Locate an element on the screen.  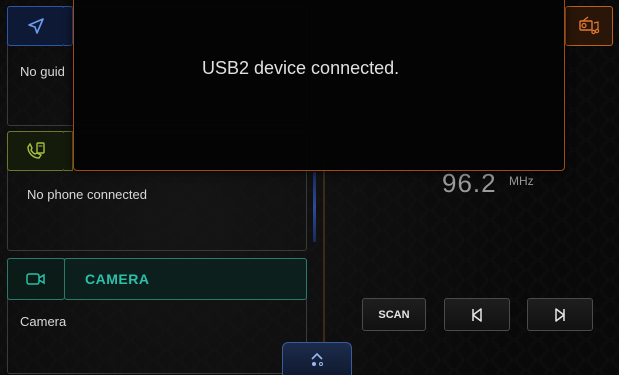
phone-device-icon is located at coordinates (36, 150).